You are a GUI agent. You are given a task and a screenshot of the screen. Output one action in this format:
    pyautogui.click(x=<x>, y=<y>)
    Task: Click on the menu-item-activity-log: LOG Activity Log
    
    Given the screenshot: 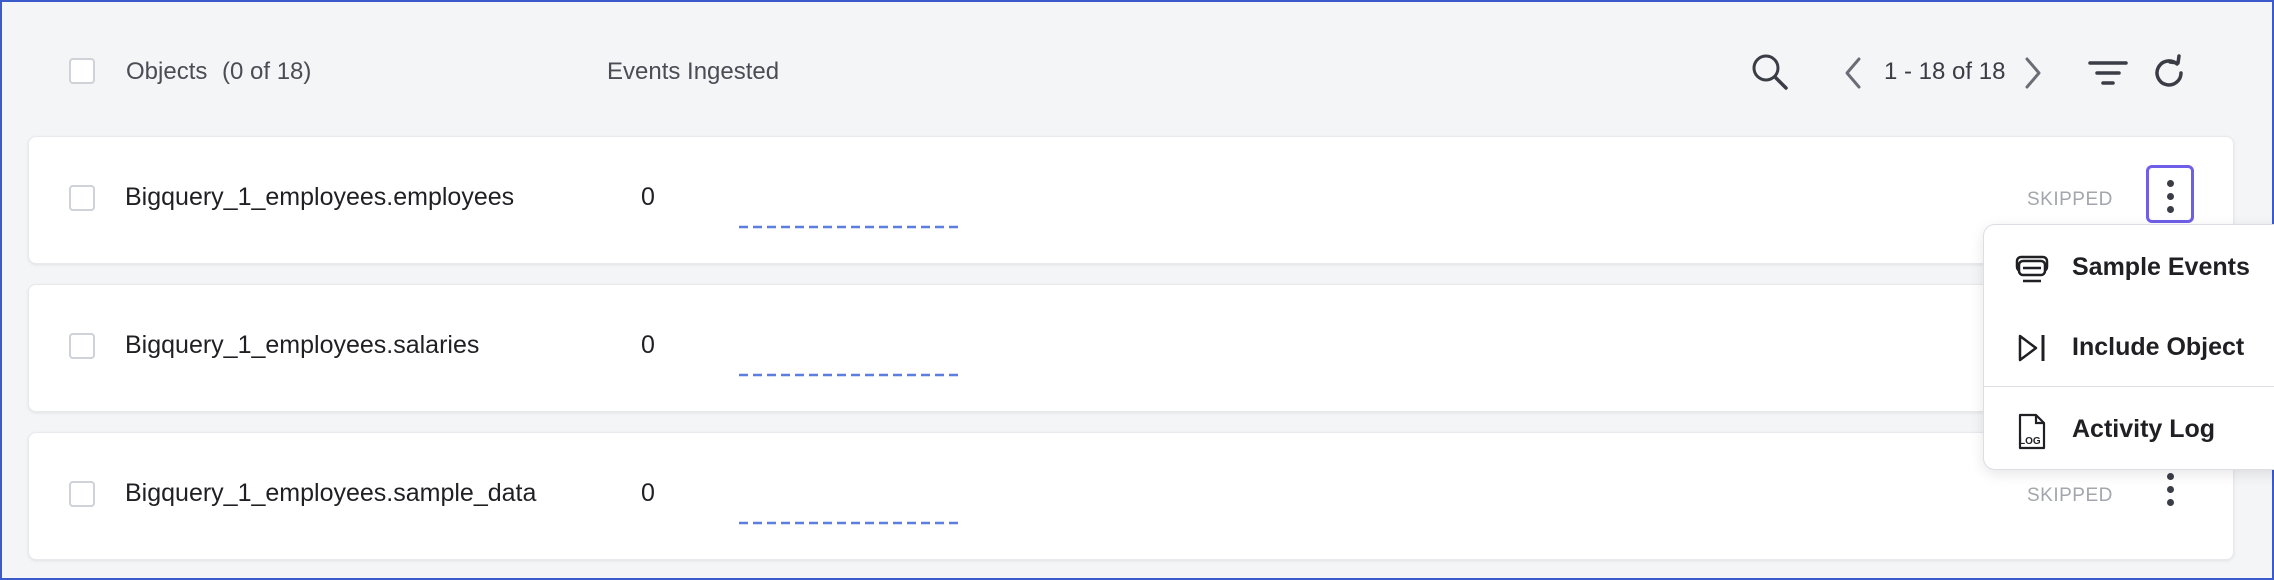 What is the action you would take?
    pyautogui.click(x=2129, y=429)
    